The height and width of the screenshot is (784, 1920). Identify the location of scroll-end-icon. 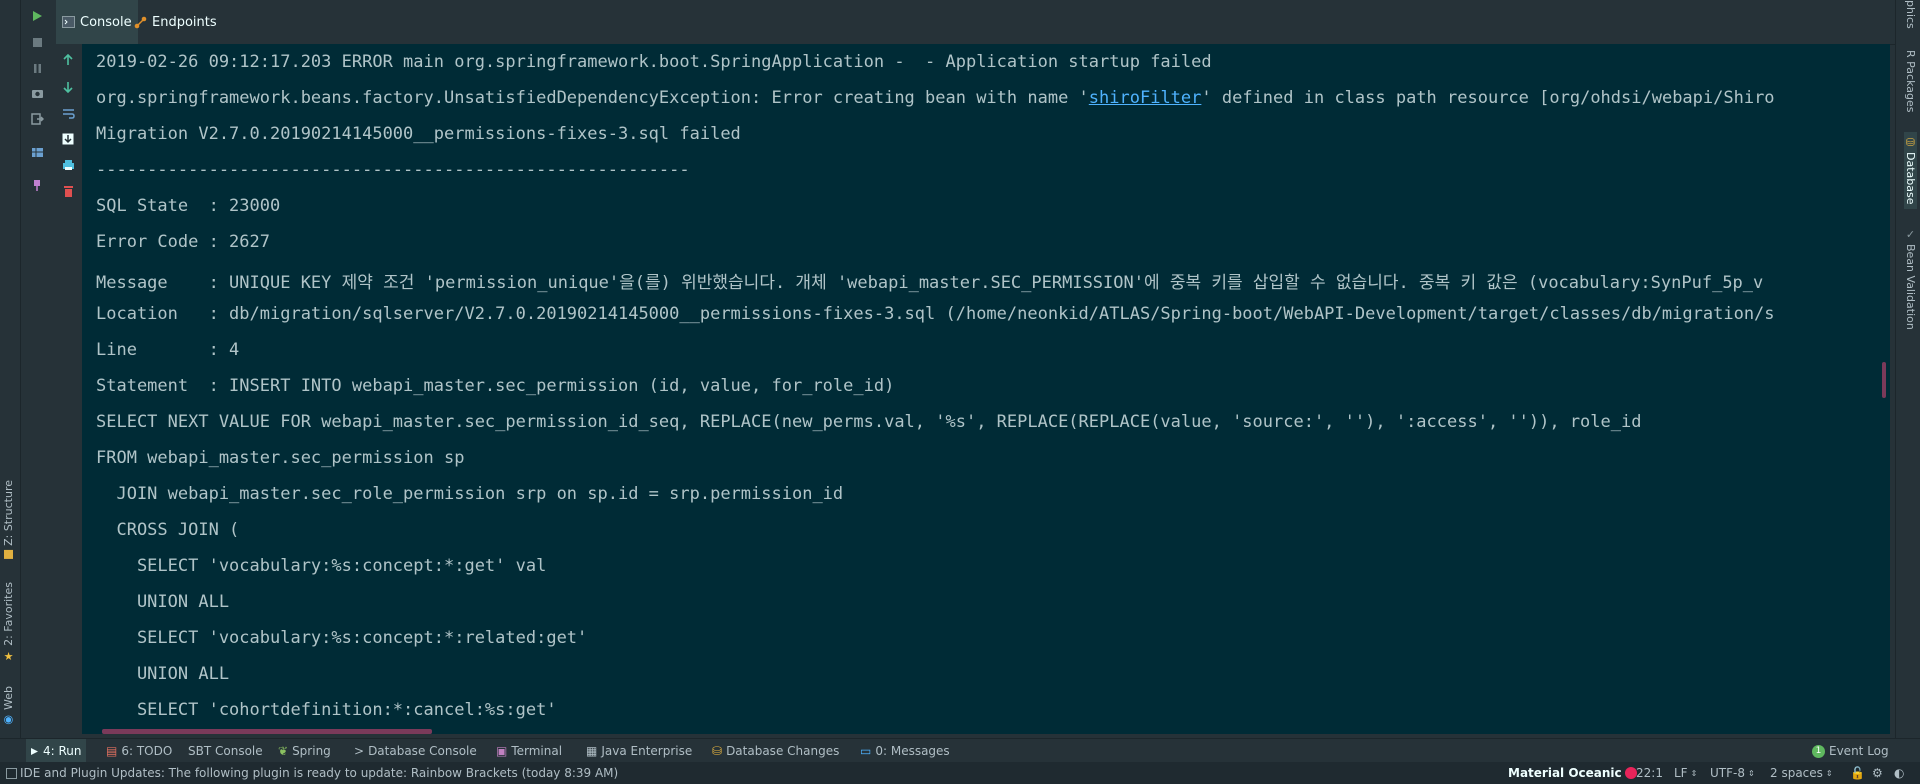
(68, 139).